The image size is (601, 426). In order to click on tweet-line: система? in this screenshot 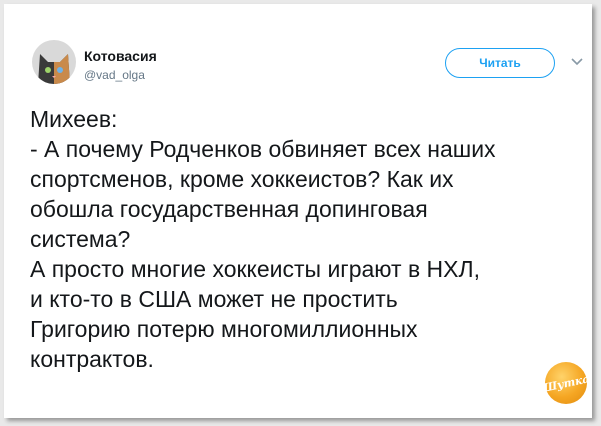, I will do `click(80, 239)`.